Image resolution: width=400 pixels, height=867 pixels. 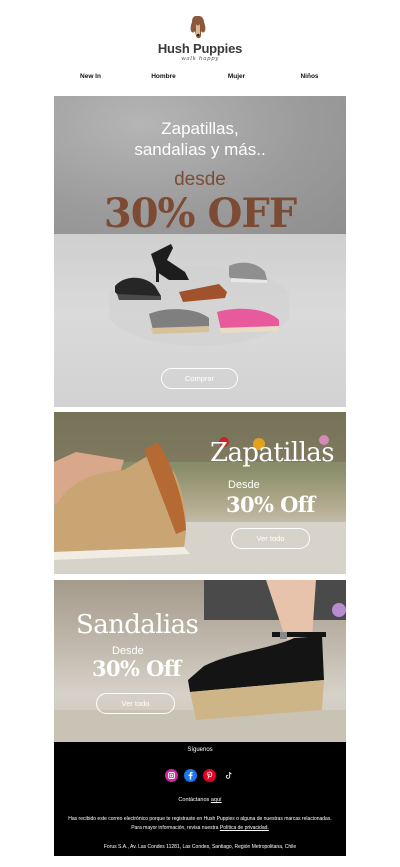 I want to click on social-links, so click(x=200, y=775).